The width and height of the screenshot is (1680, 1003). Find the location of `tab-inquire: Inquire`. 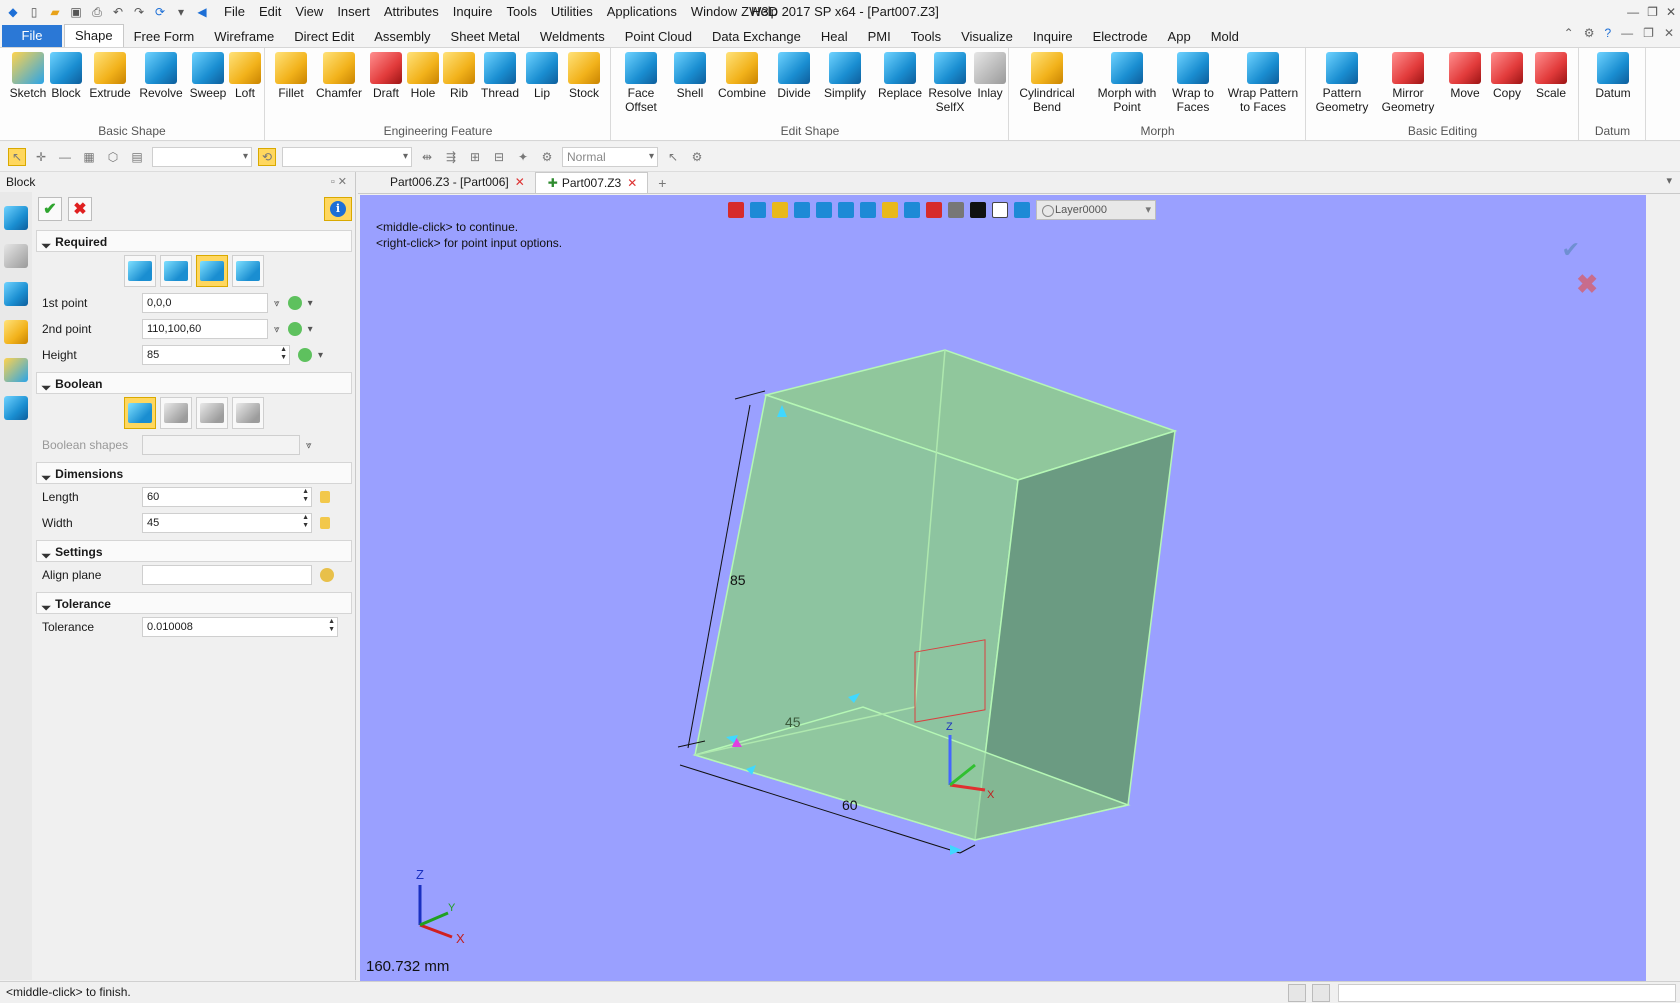

tab-inquire: Inquire is located at coordinates (1053, 37).